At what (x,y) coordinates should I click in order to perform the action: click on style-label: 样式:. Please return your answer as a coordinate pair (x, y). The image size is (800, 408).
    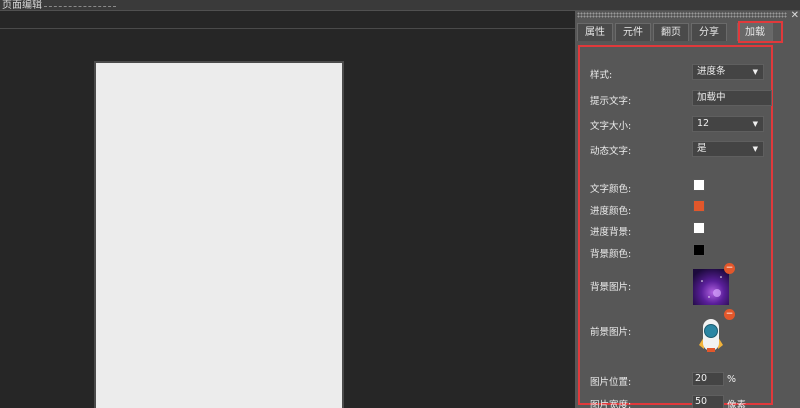
    Looking at the image, I should click on (601, 75).